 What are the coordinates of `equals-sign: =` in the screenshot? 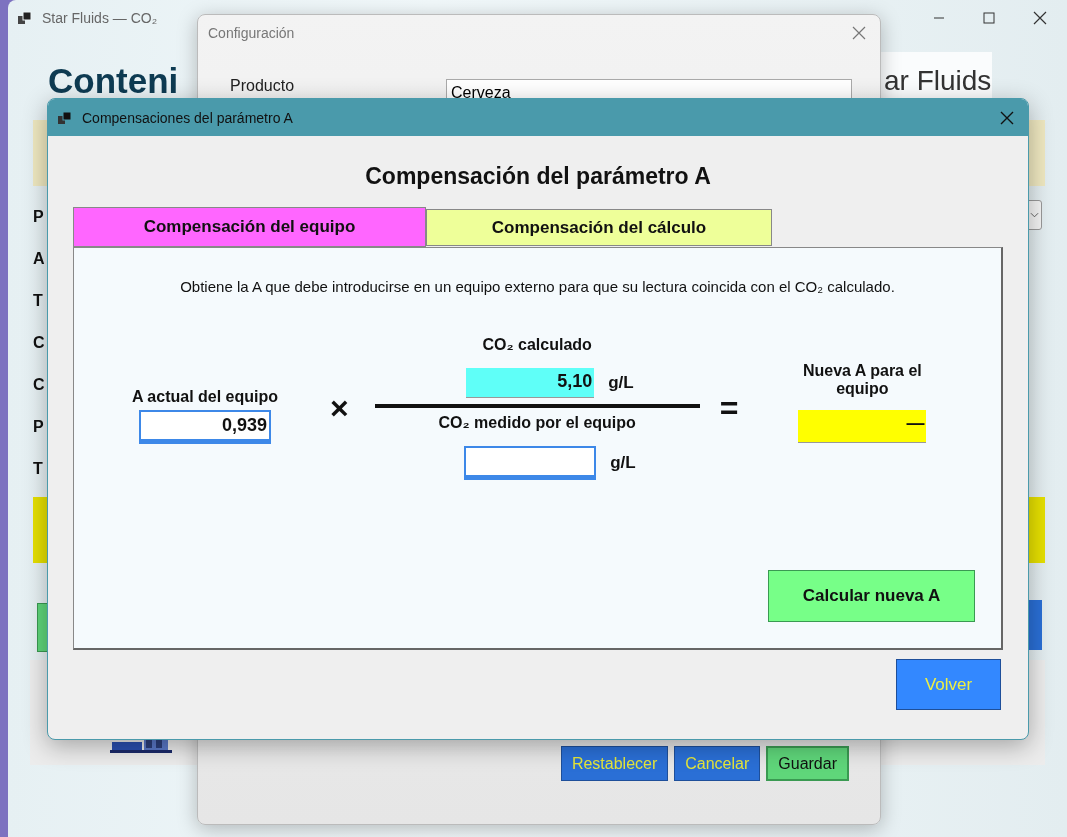 It's located at (729, 408).